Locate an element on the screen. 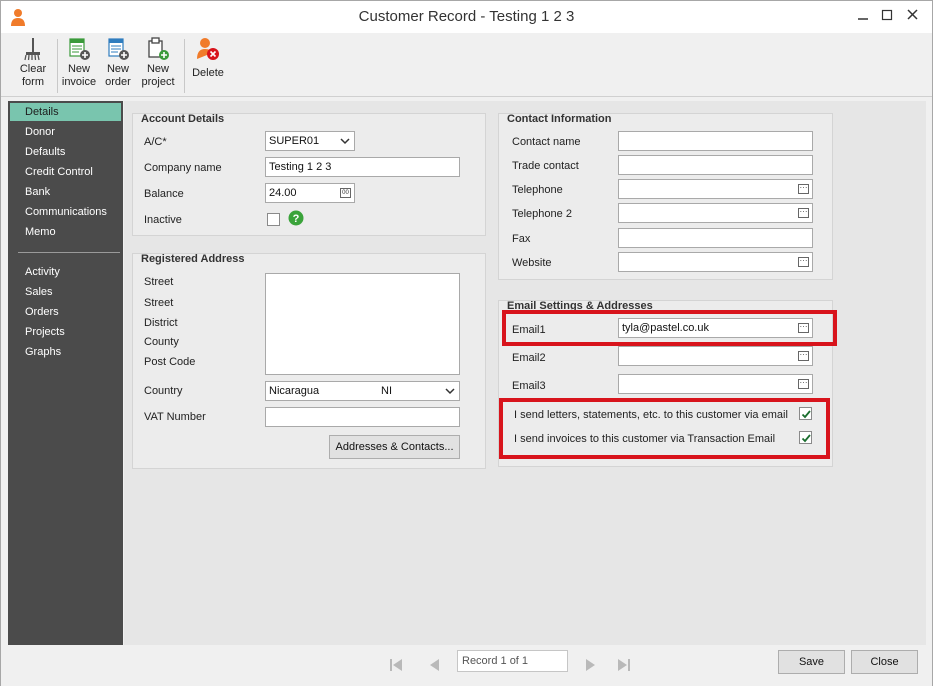 Image resolution: width=933 pixels, height=686 pixels. sidebar-item-donor: Donor is located at coordinates (65, 132).